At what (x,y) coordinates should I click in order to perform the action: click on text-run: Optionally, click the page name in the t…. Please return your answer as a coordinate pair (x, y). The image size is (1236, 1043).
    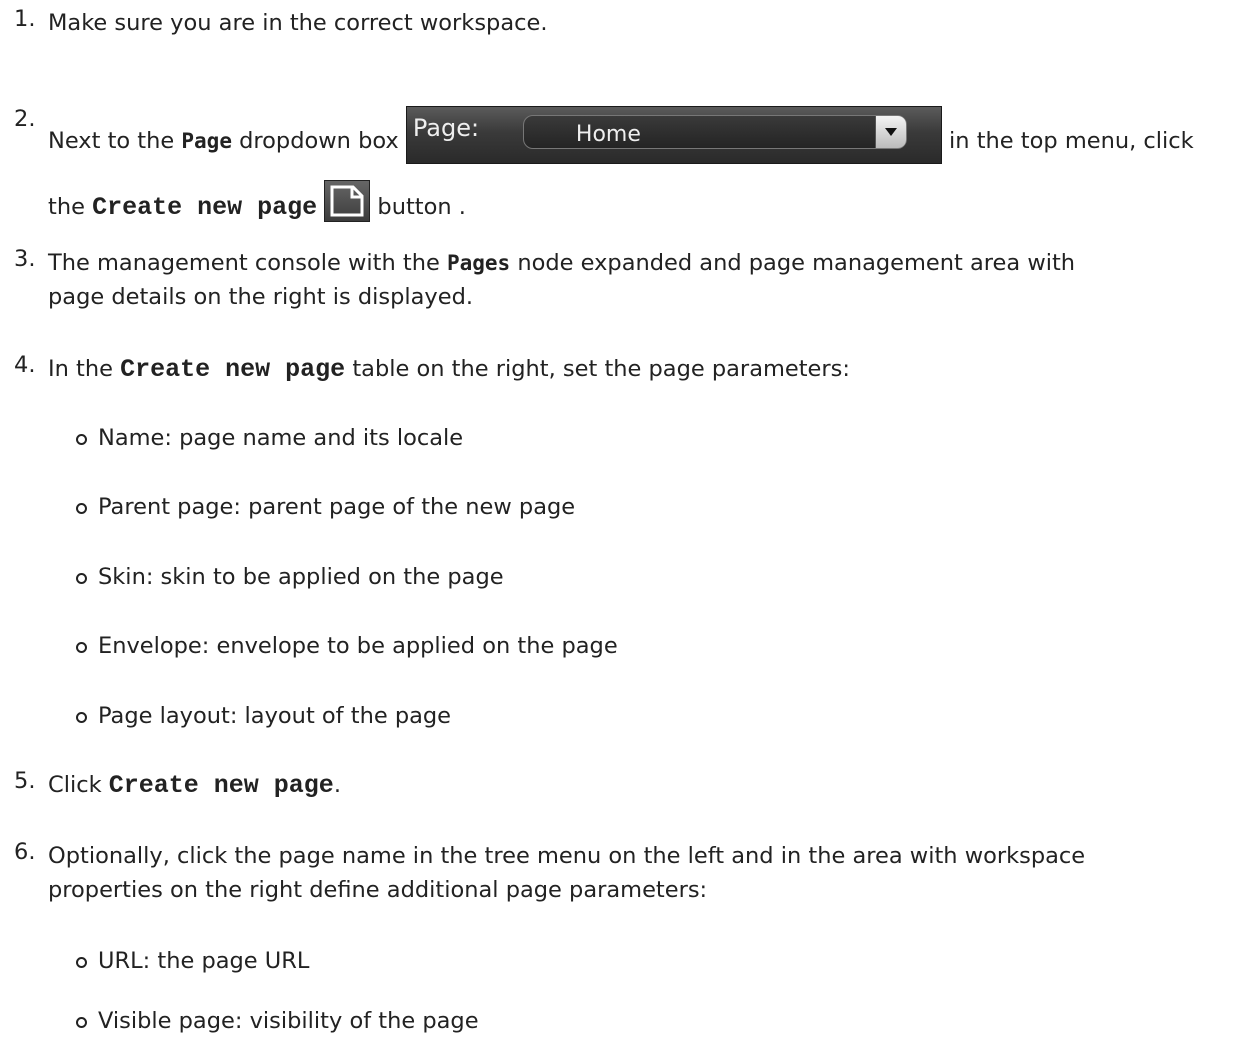
    Looking at the image, I should click on (567, 856).